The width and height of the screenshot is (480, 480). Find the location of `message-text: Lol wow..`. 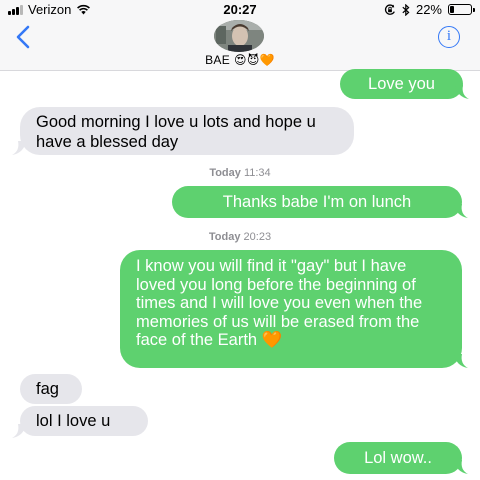

message-text: Lol wow.. is located at coordinates (398, 458).